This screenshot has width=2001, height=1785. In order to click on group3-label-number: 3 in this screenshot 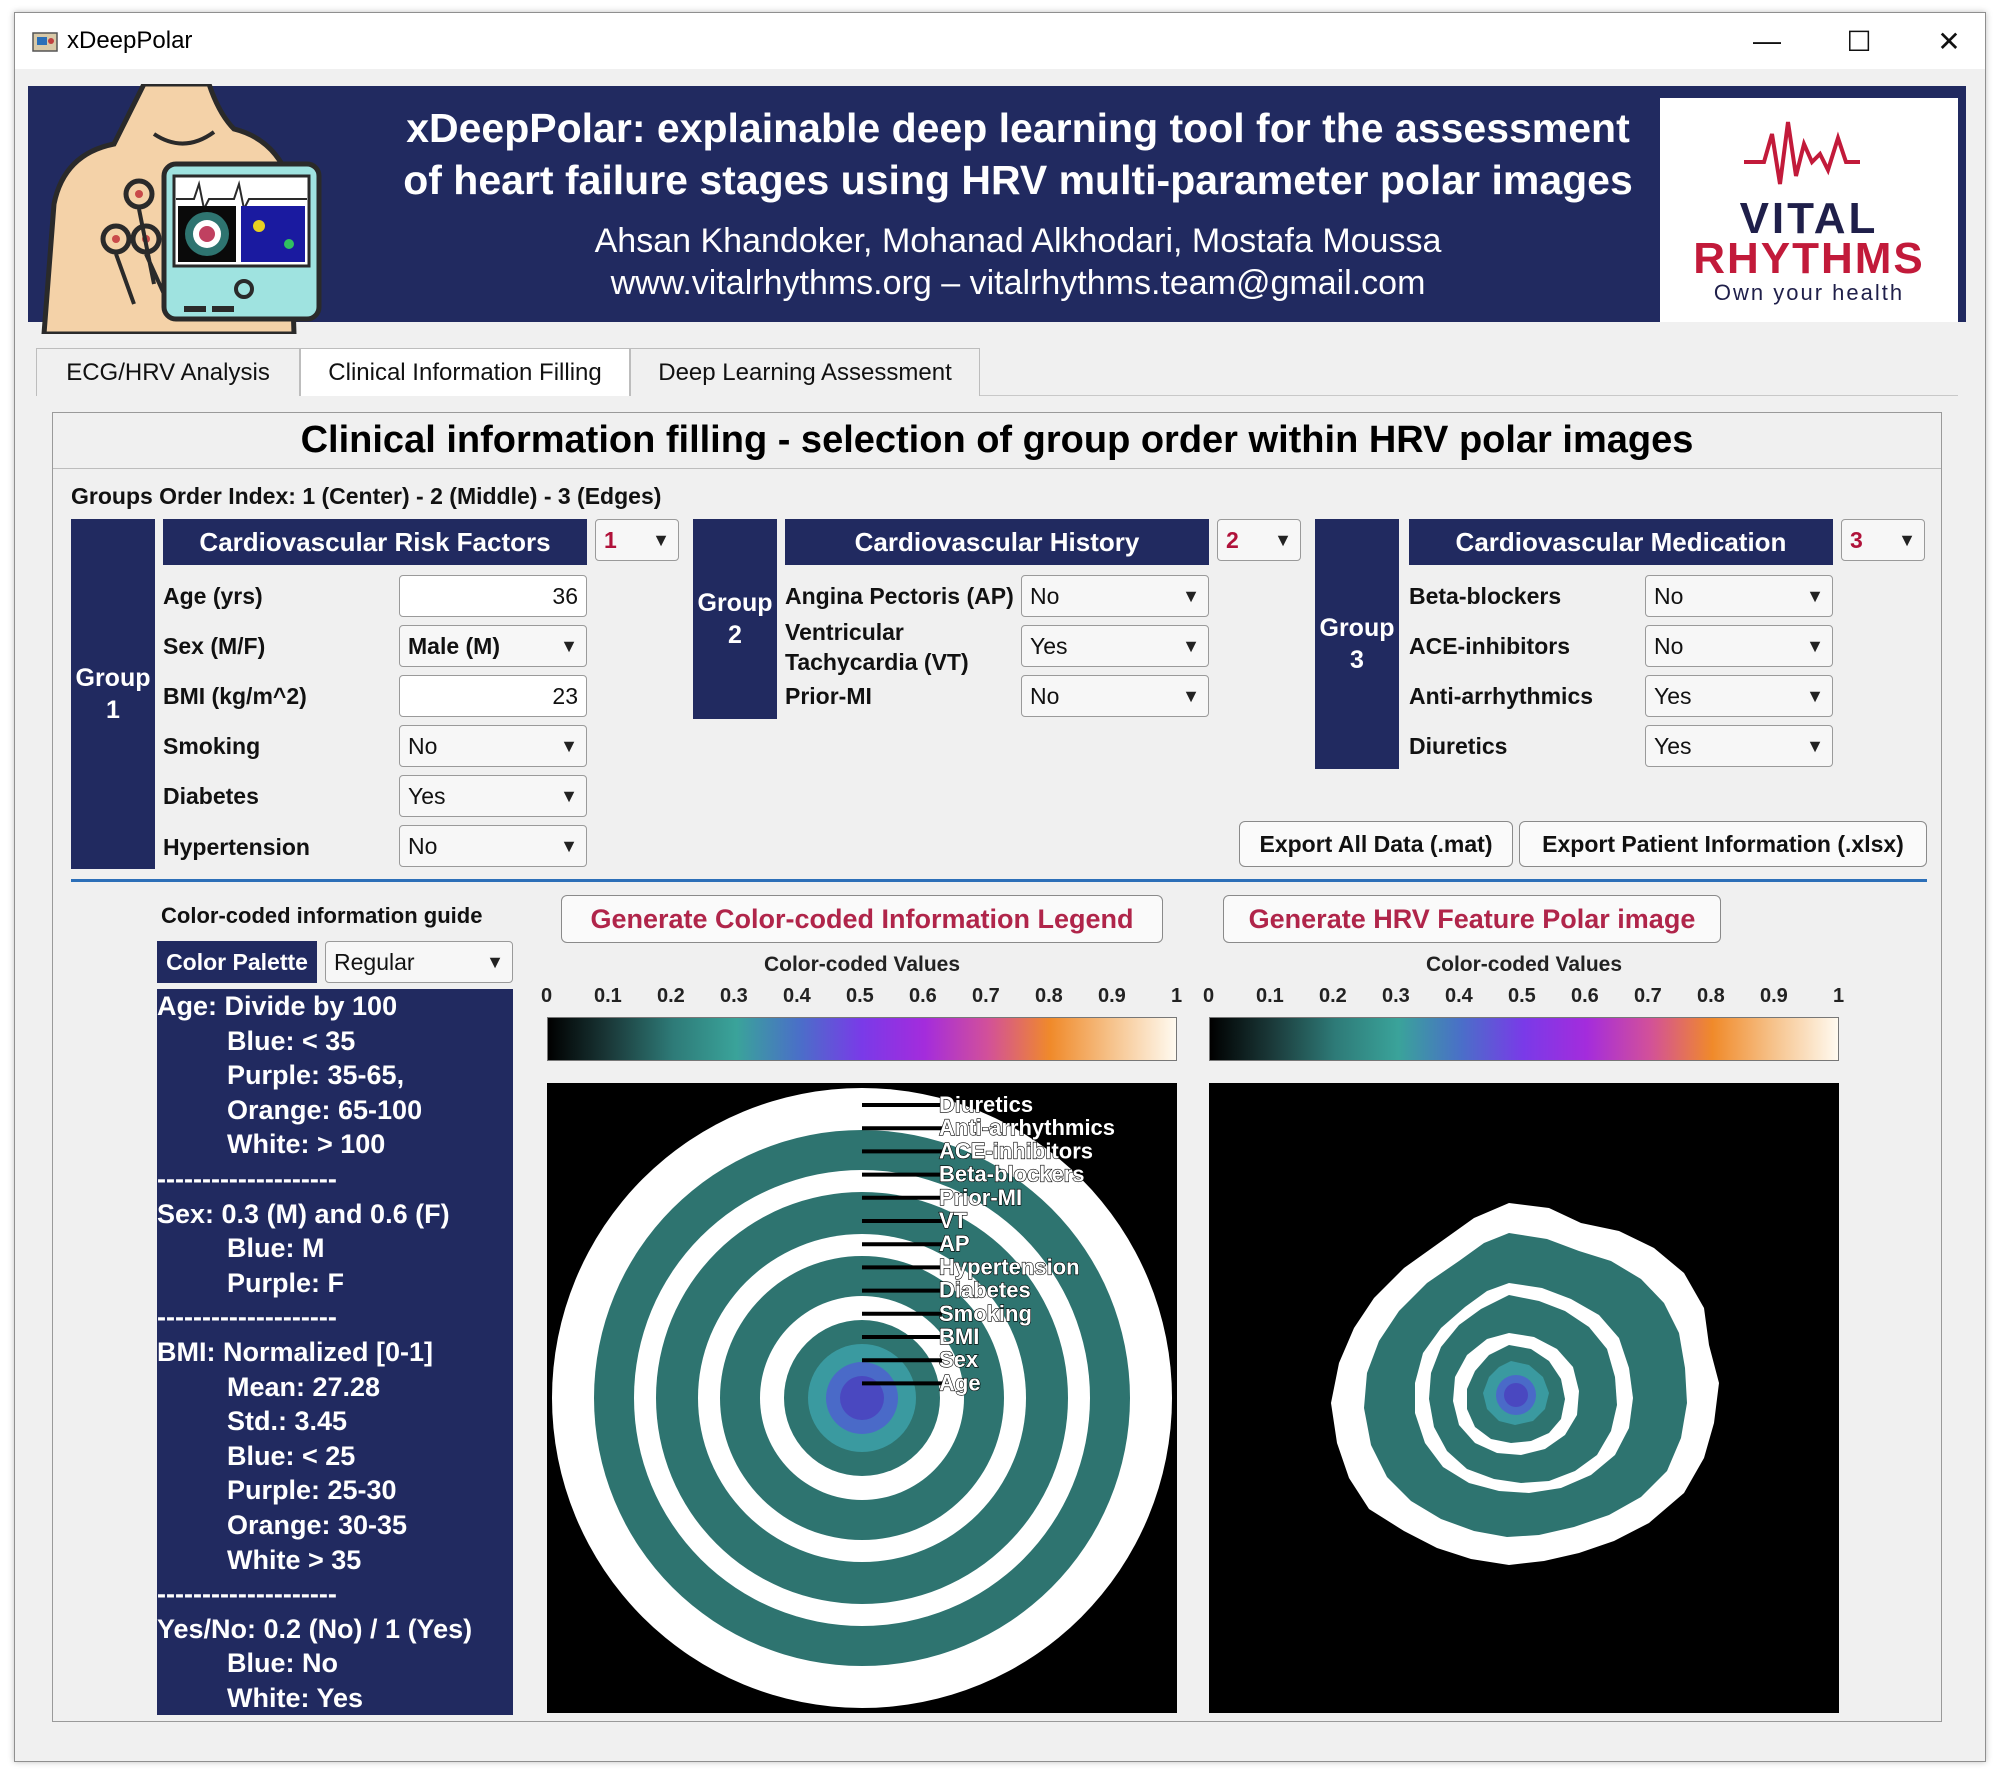, I will do `click(1357, 660)`.